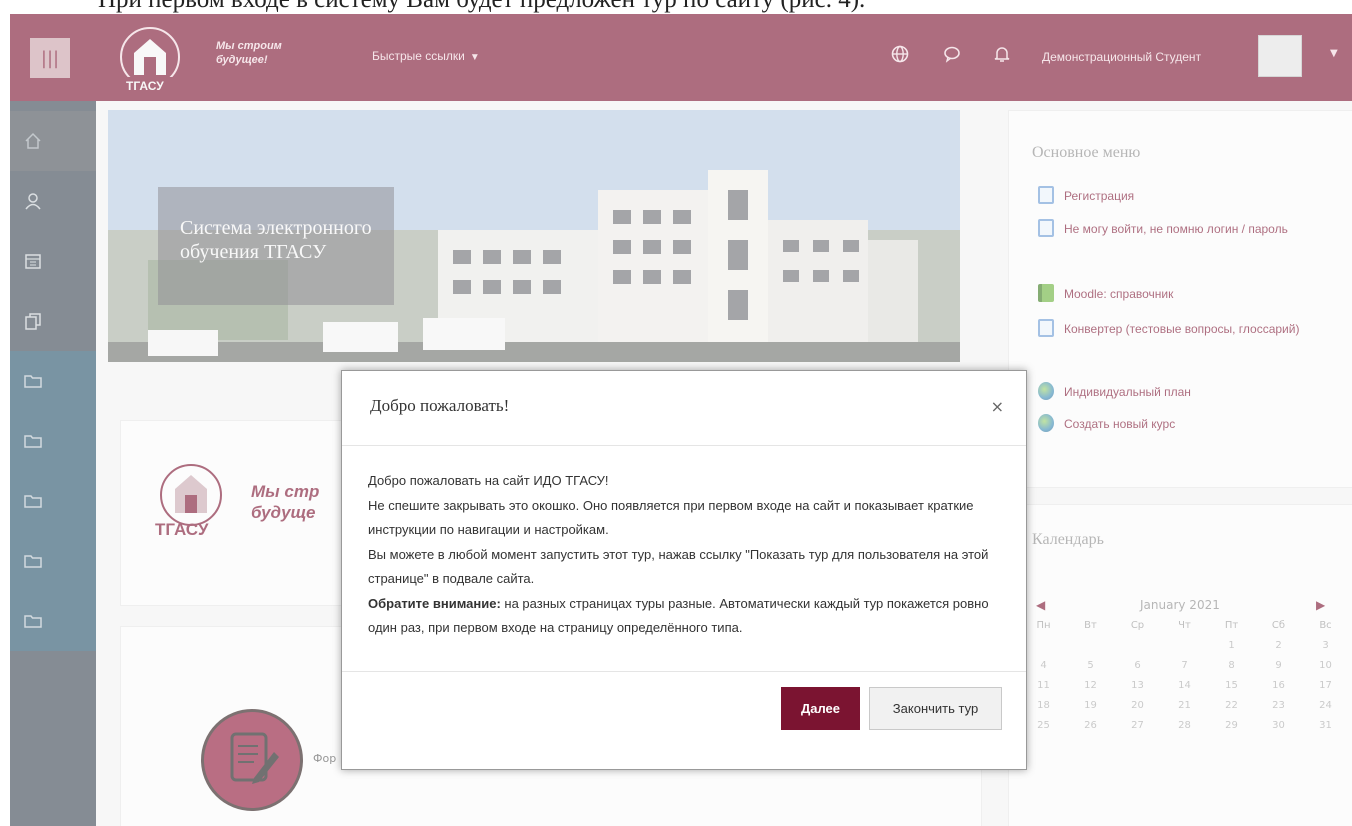 The height and width of the screenshot is (826, 1352). I want to click on modal-note-label: Обратите внимание:, so click(434, 603).